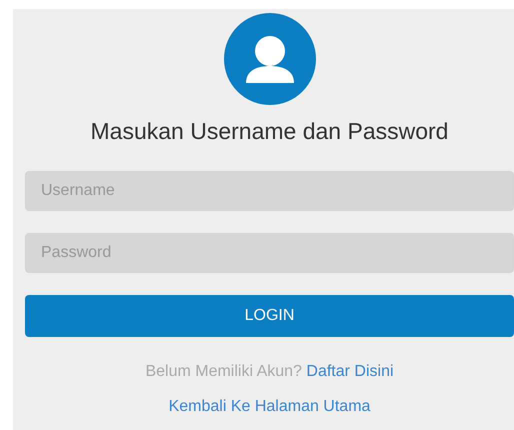  What do you see at coordinates (269, 253) in the screenshot?
I see `password-field: Password` at bounding box center [269, 253].